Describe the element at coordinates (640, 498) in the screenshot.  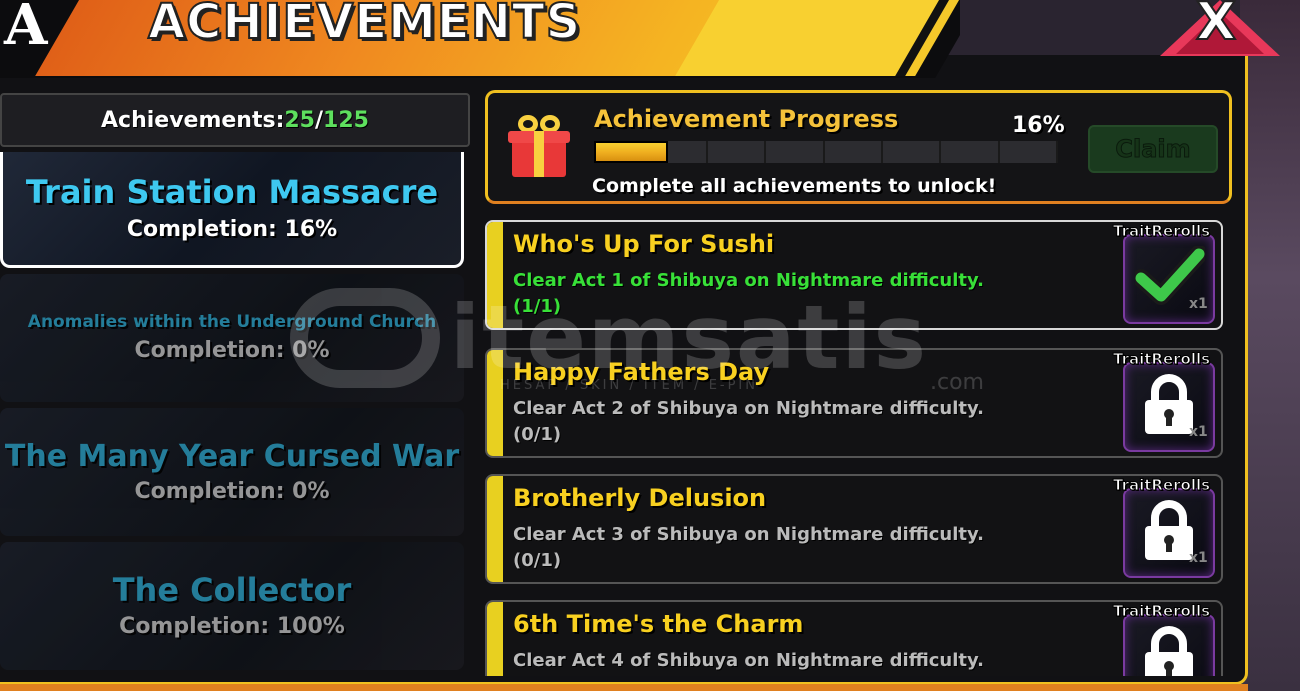
I see `achievement-title: Brotherly Delusion` at that location.